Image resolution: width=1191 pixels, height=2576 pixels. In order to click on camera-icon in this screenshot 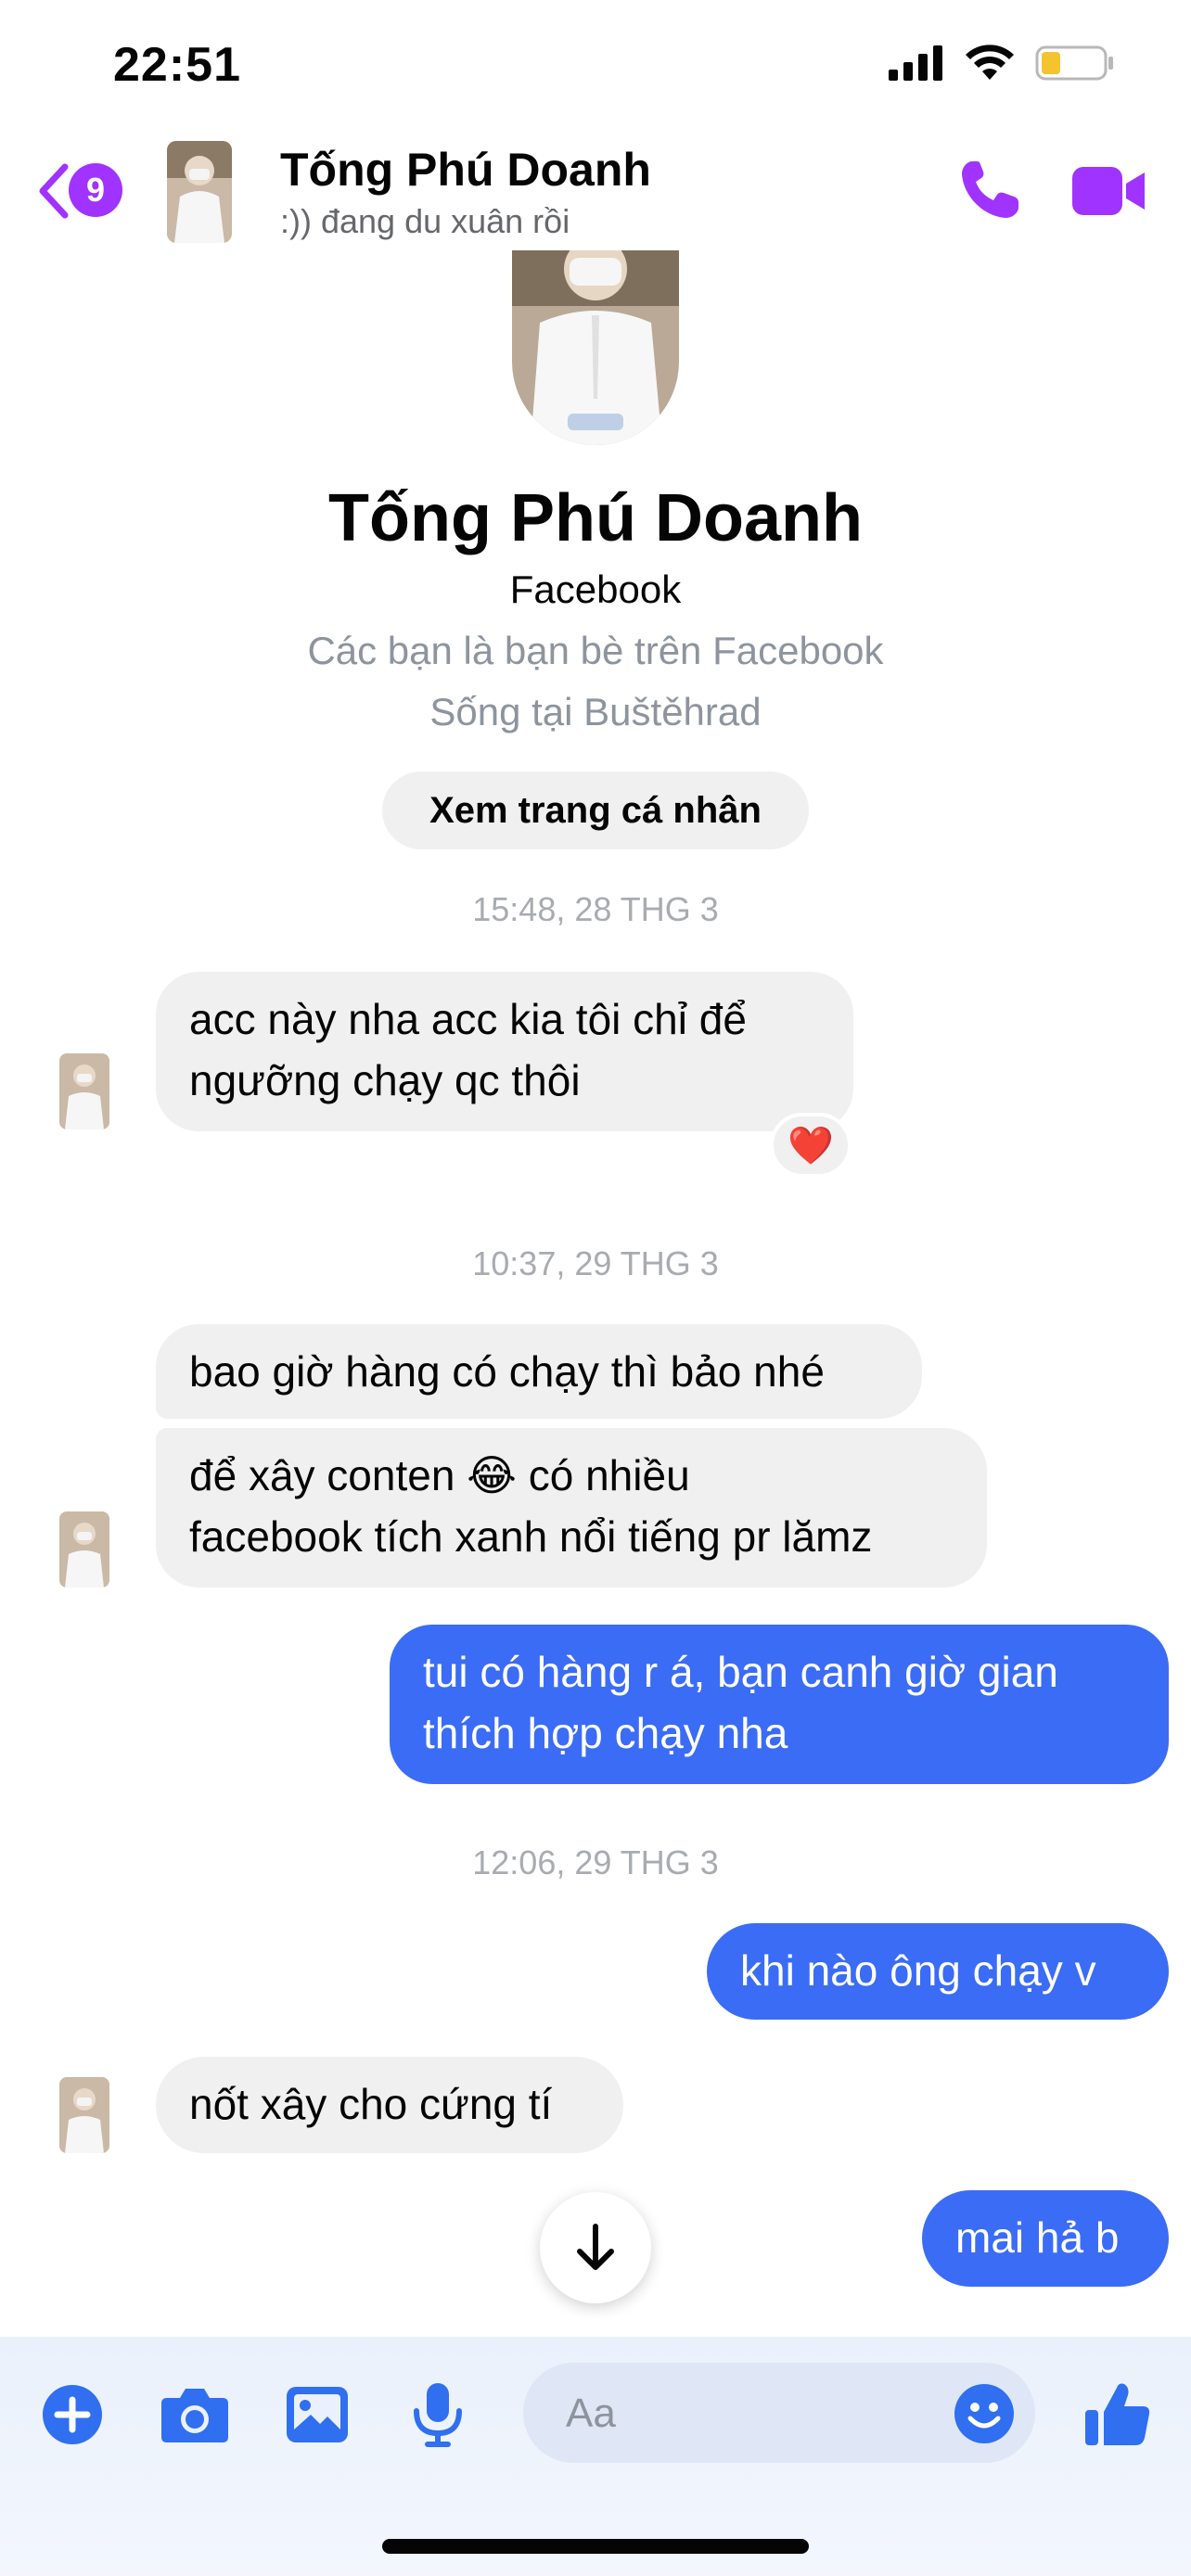, I will do `click(194, 2415)`.